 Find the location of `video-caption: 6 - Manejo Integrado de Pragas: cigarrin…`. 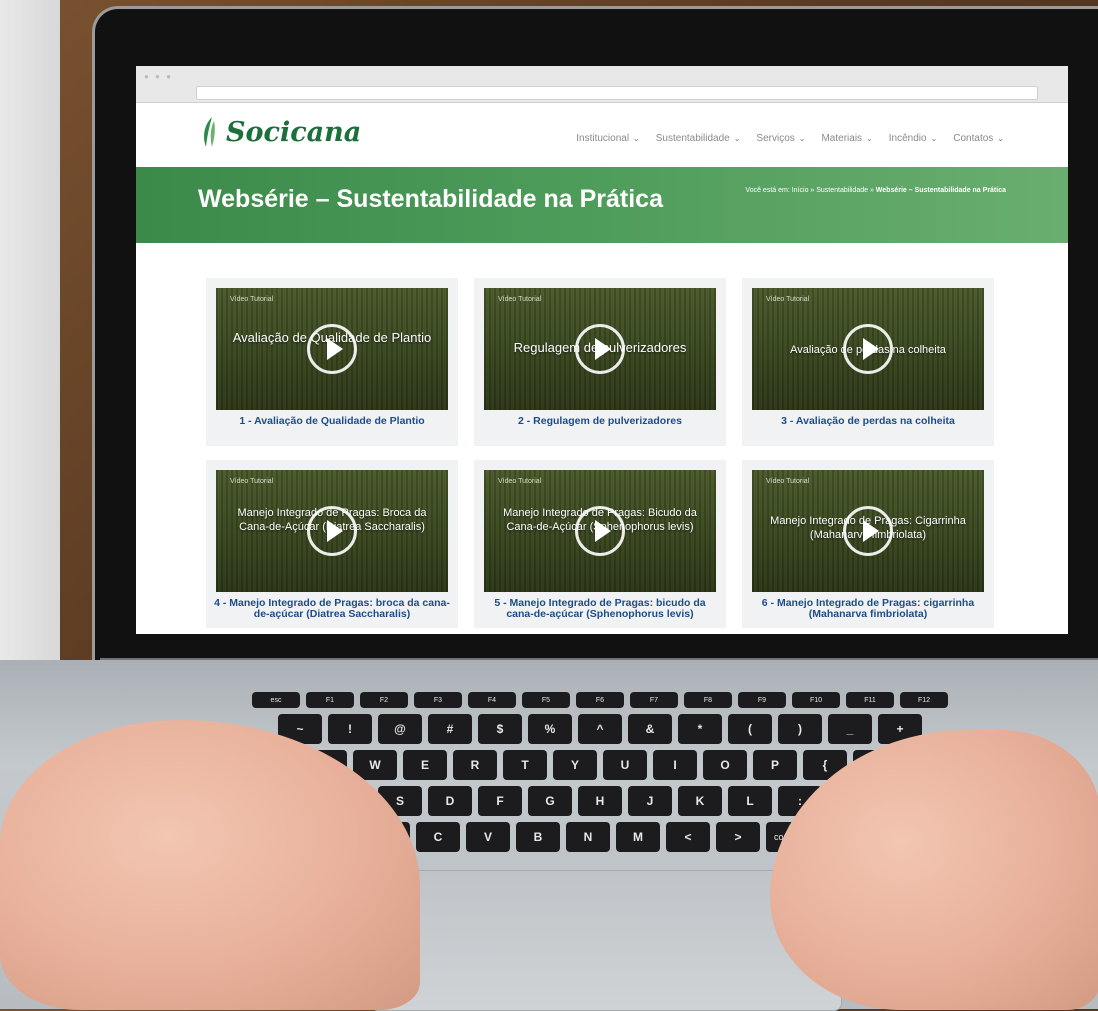

video-caption: 6 - Manejo Integrado de Pragas: cigarrin… is located at coordinates (868, 609).